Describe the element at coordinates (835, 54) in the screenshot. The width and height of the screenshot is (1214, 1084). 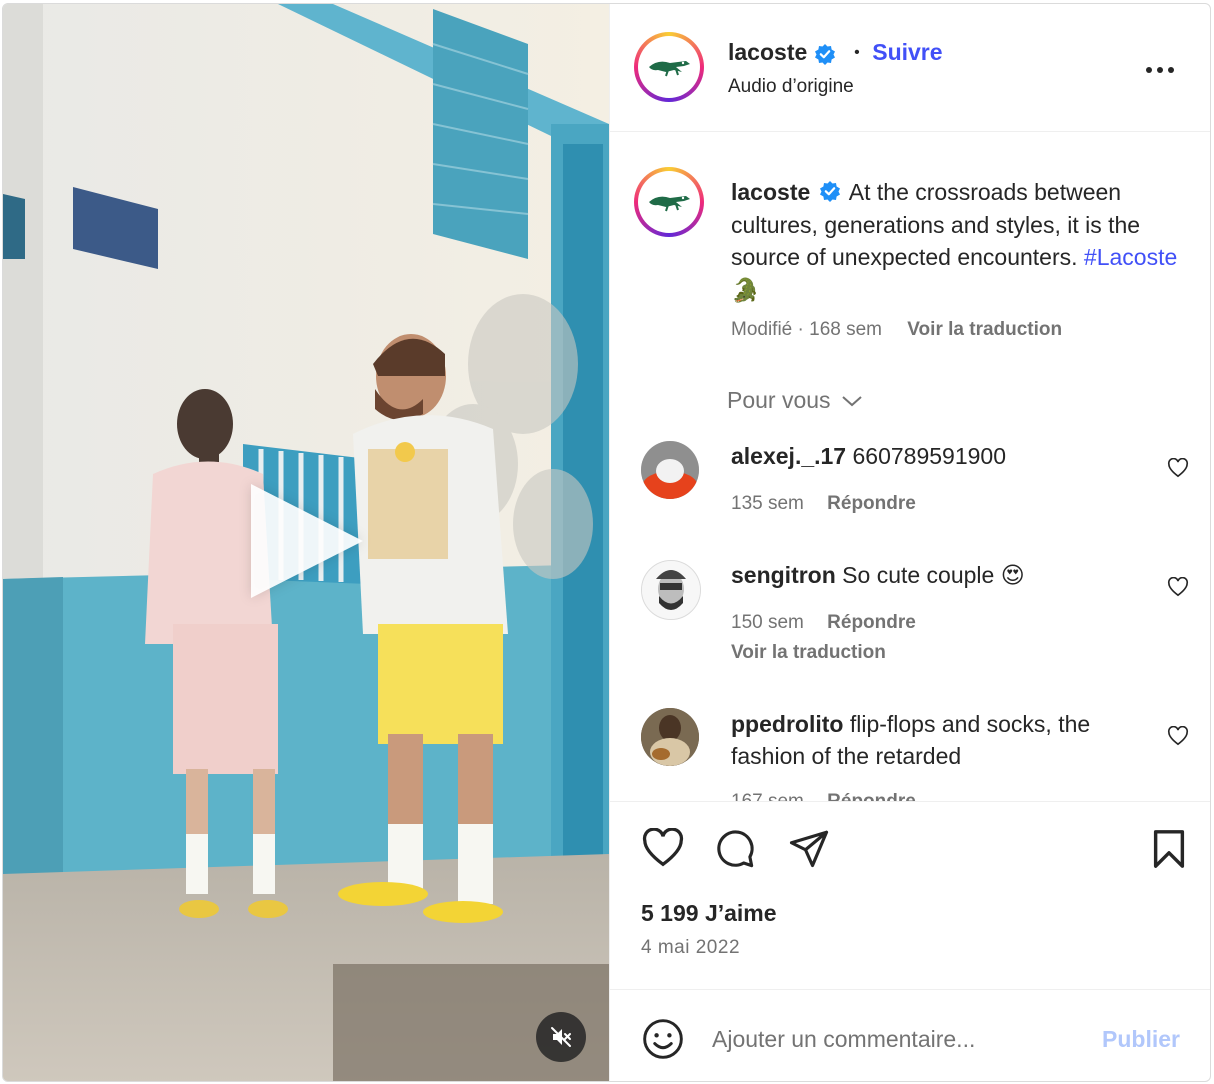
I see `author-line: lacoste • Suivre` at that location.